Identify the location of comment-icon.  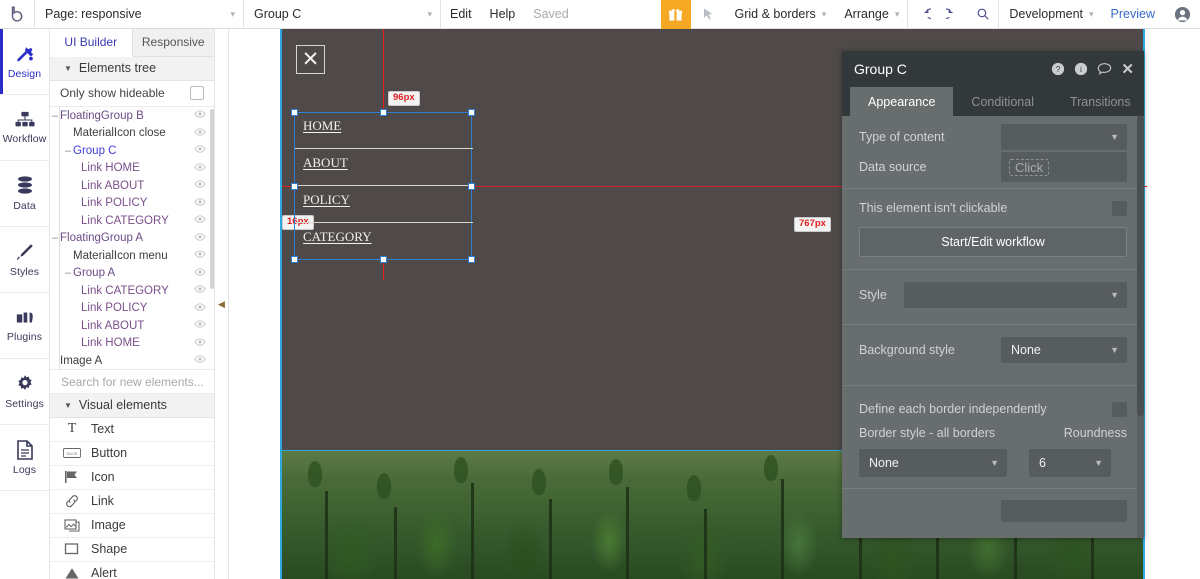
(1104, 69).